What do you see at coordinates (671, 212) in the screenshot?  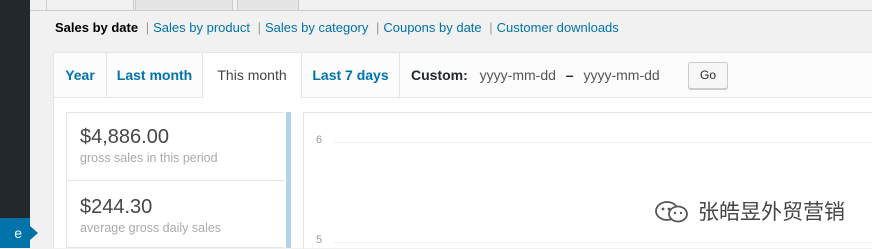 I see `wechat-icon` at bounding box center [671, 212].